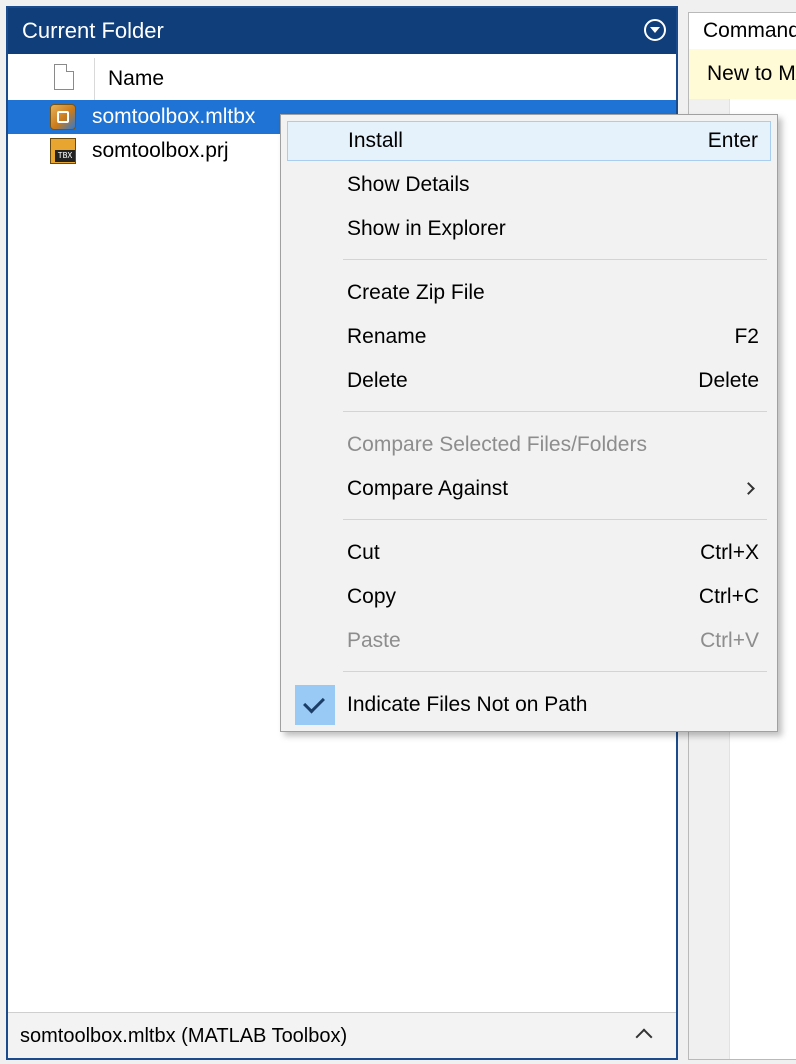  What do you see at coordinates (372, 596) in the screenshot?
I see `menu-item-label: Copy` at bounding box center [372, 596].